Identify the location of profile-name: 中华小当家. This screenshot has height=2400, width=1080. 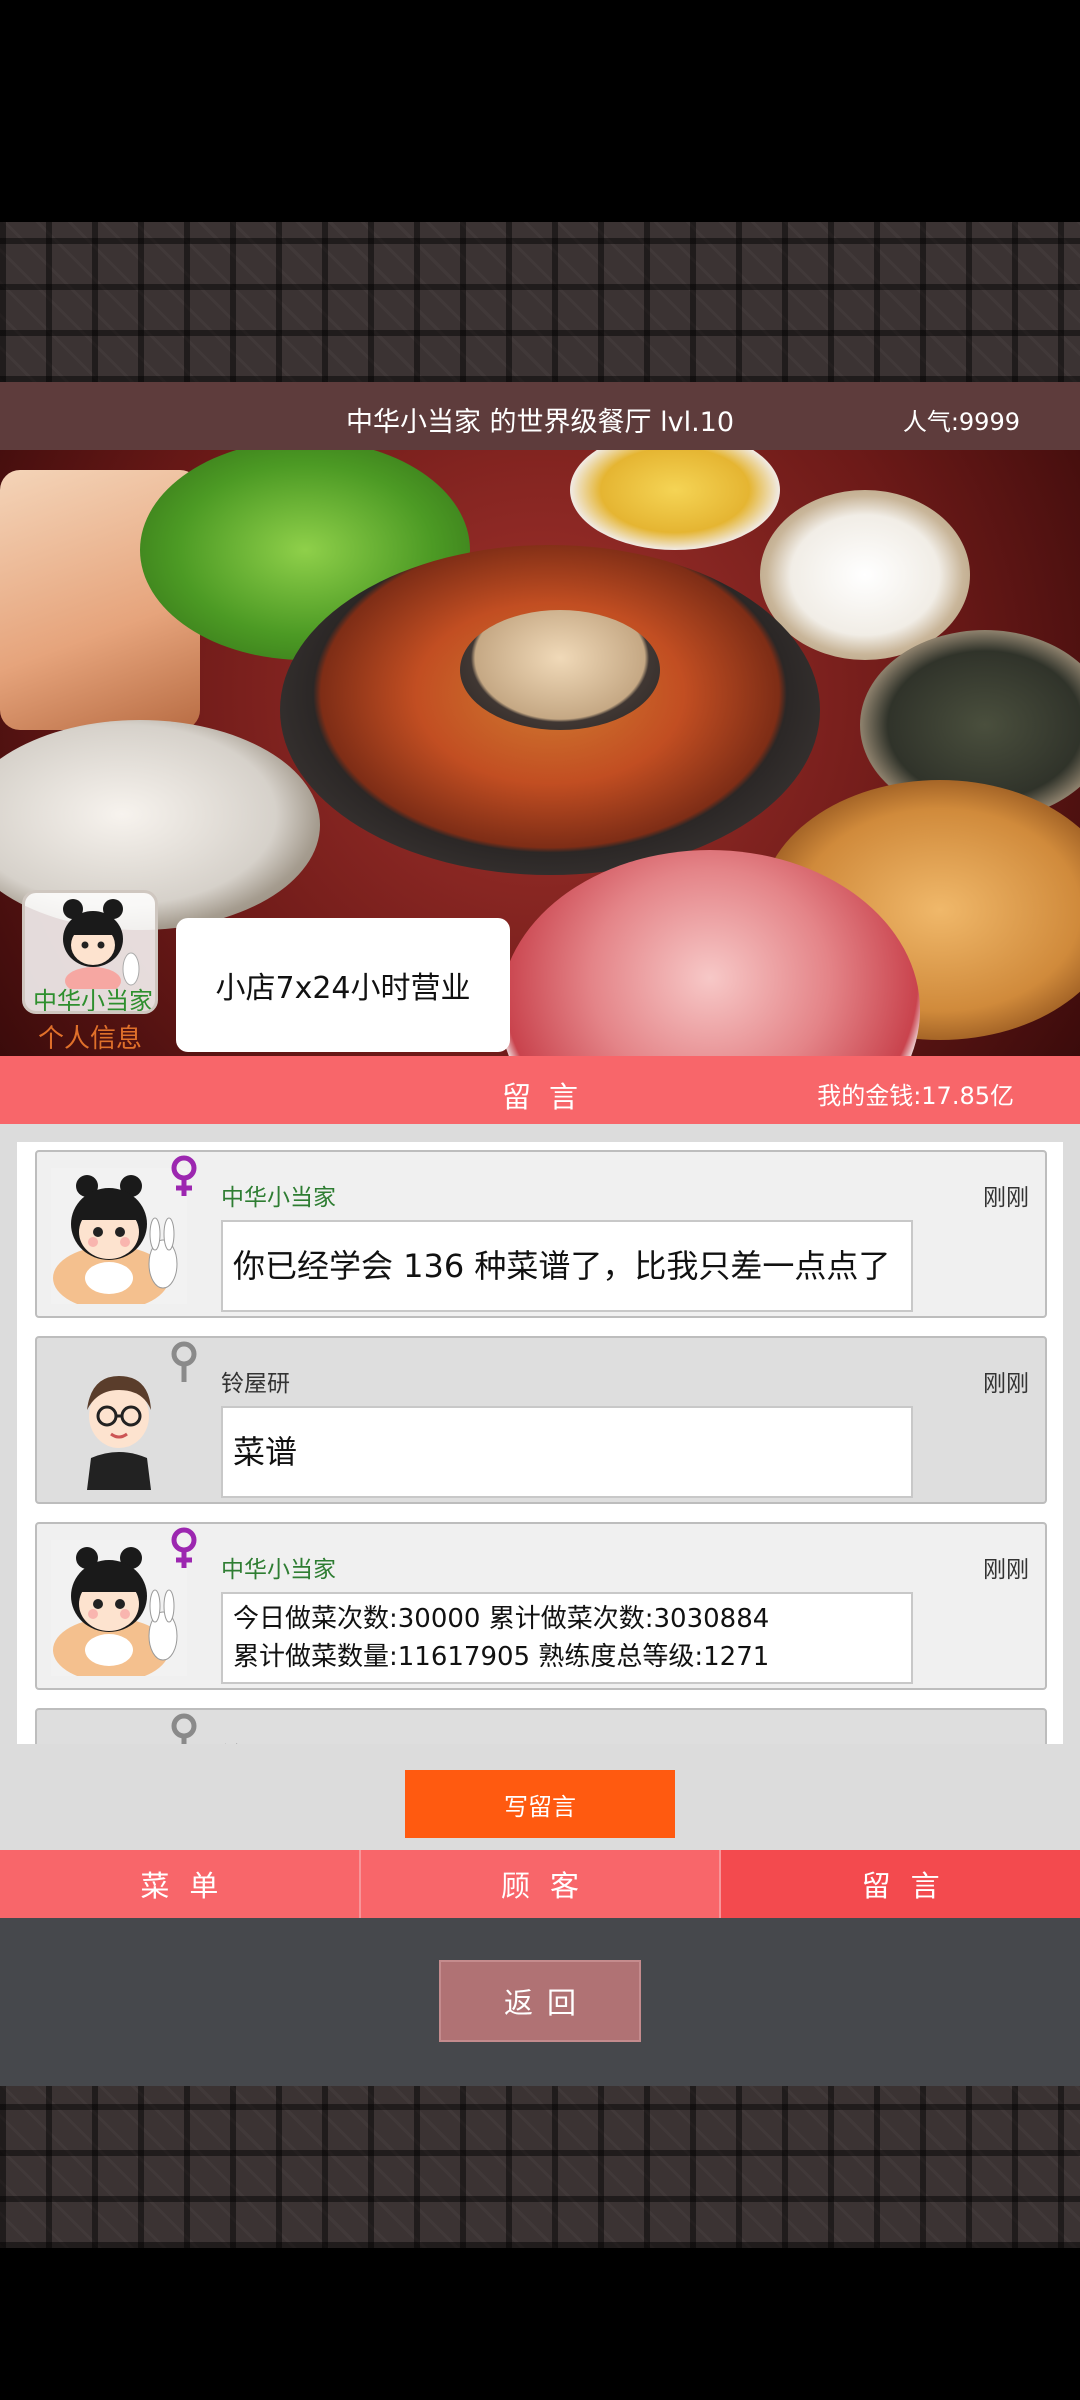
(93, 1000).